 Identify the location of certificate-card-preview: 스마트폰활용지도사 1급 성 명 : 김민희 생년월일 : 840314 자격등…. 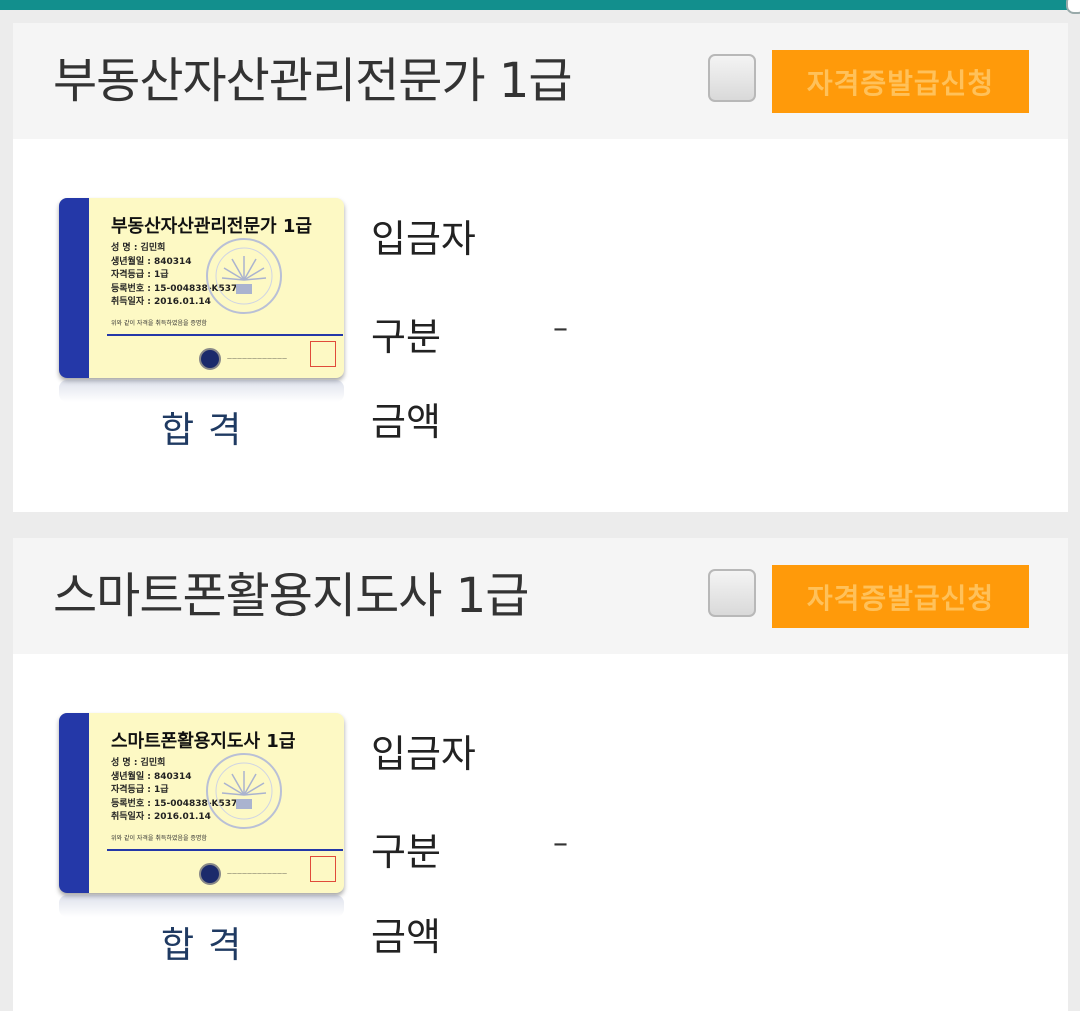
(201, 803).